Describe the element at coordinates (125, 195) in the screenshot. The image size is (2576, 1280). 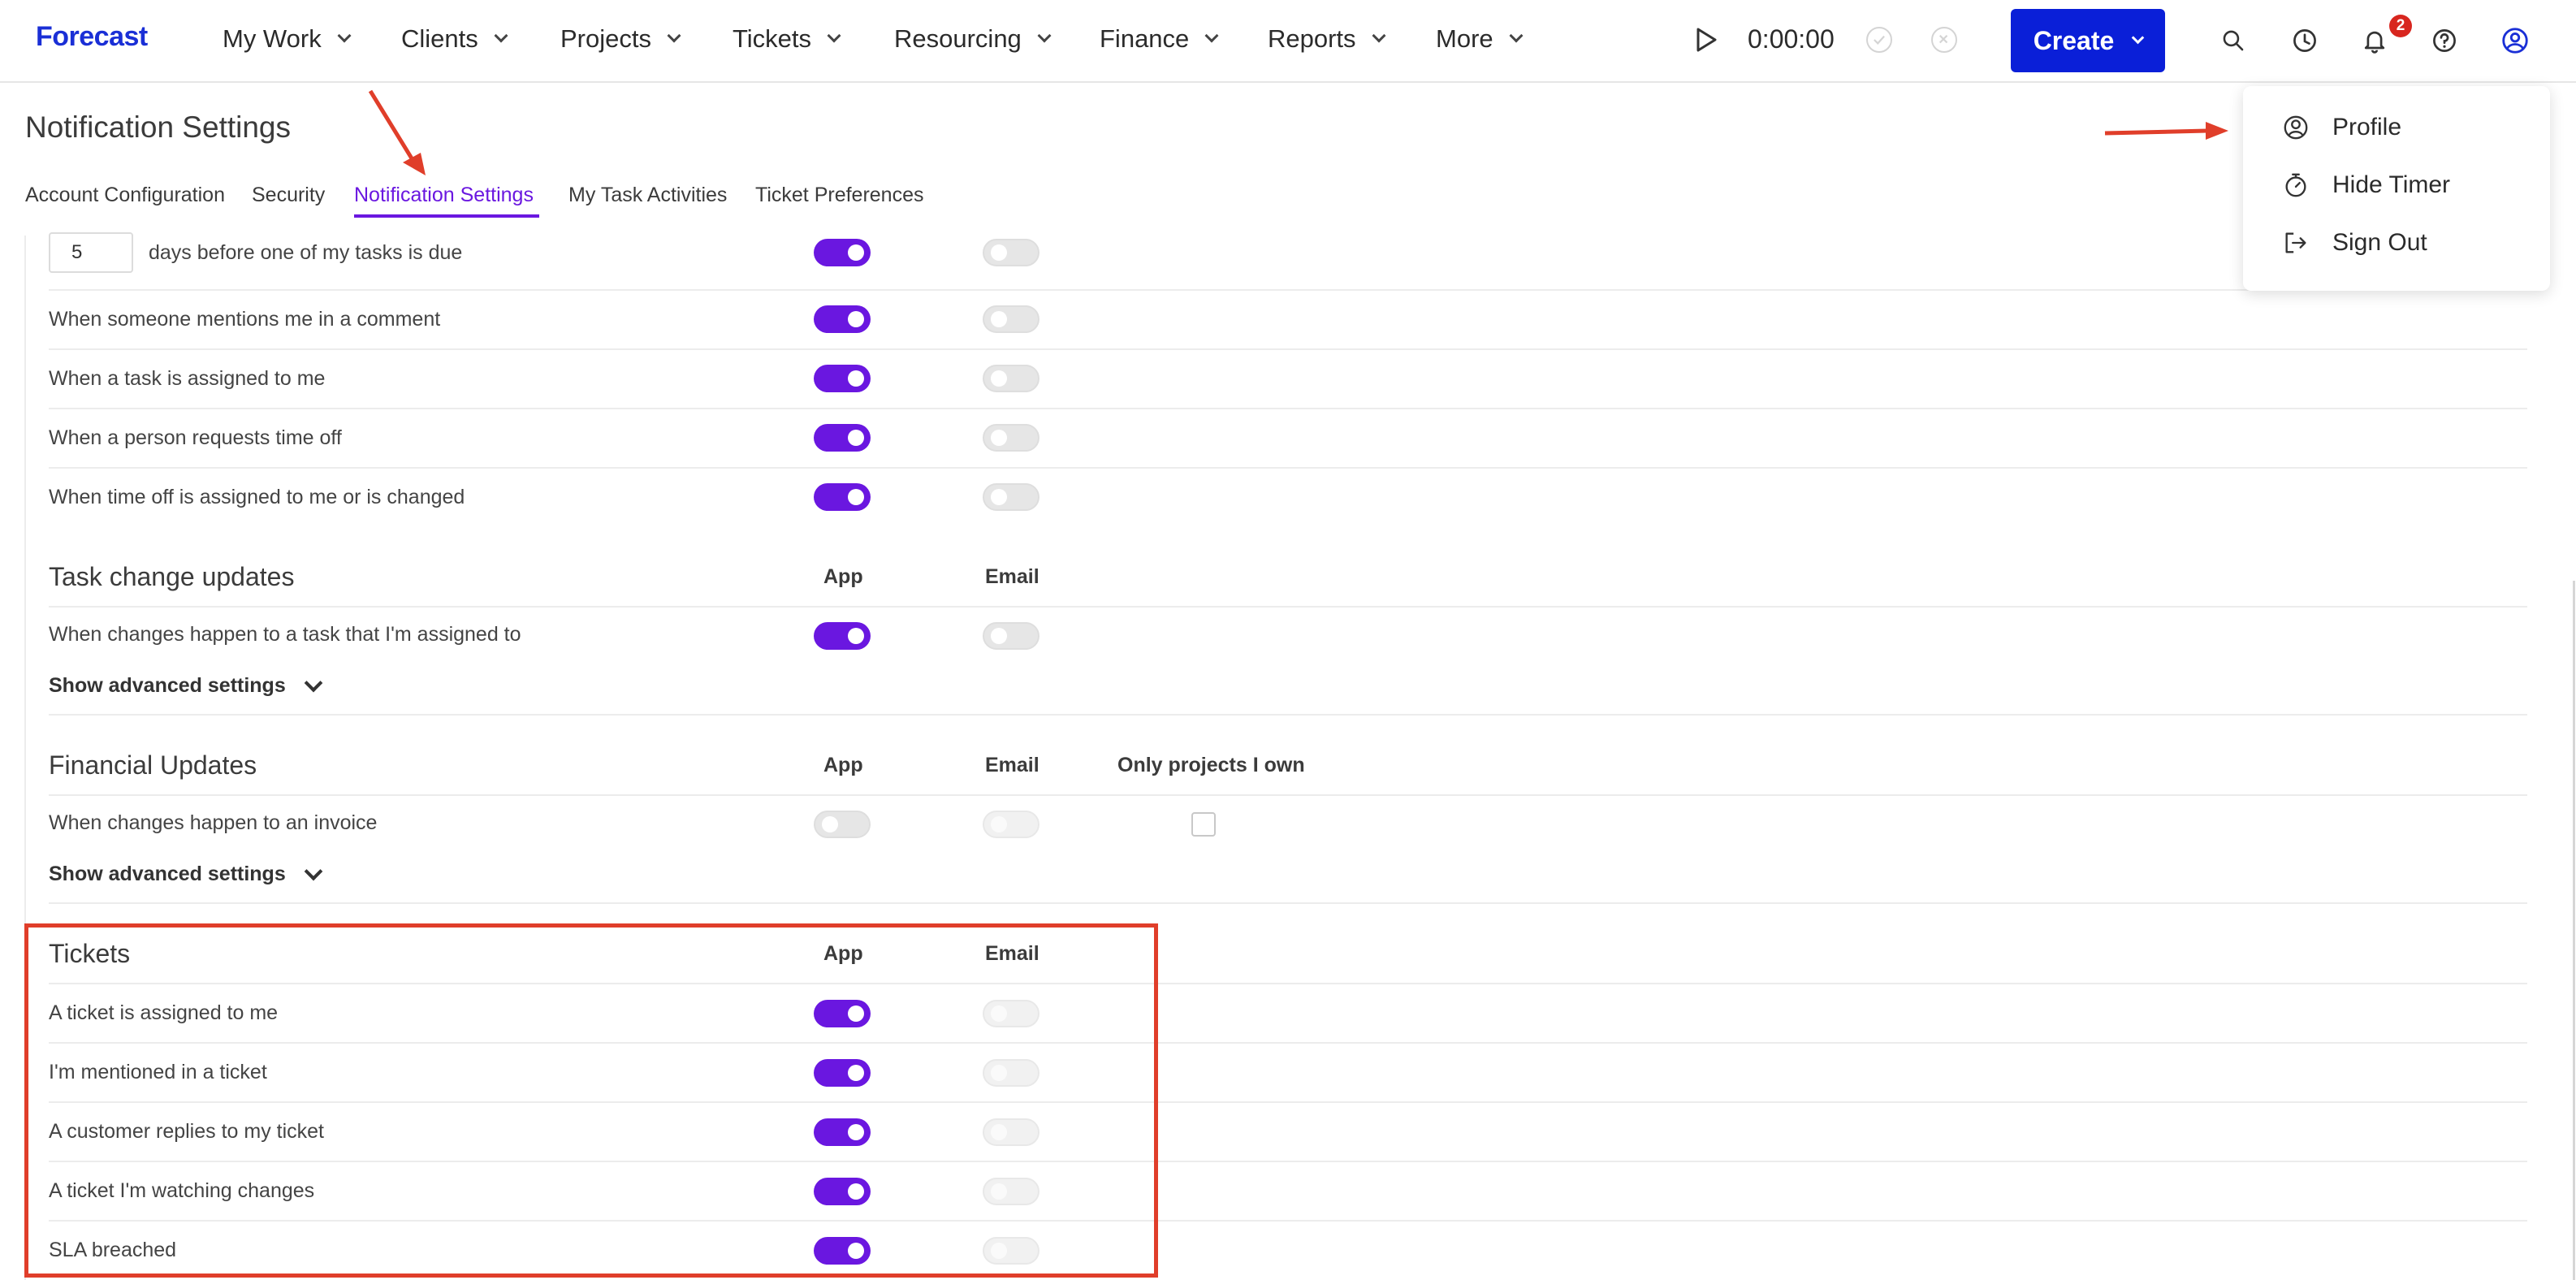
I see `tab-account-configuration: Account Configuration` at that location.